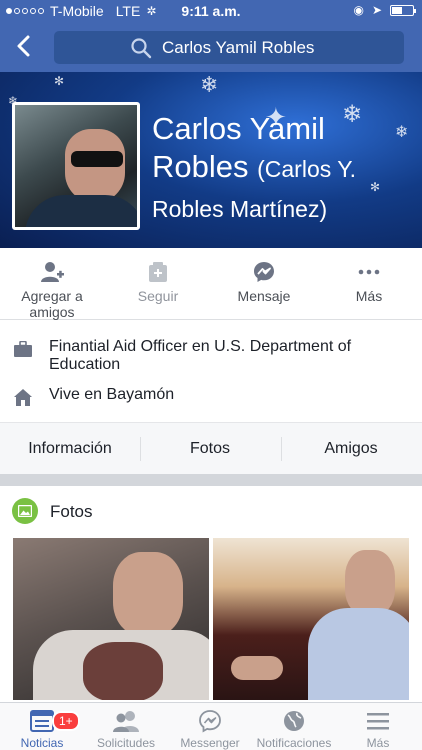 The width and height of the screenshot is (422, 750). What do you see at coordinates (403, 10) in the screenshot?
I see `battery-icon` at bounding box center [403, 10].